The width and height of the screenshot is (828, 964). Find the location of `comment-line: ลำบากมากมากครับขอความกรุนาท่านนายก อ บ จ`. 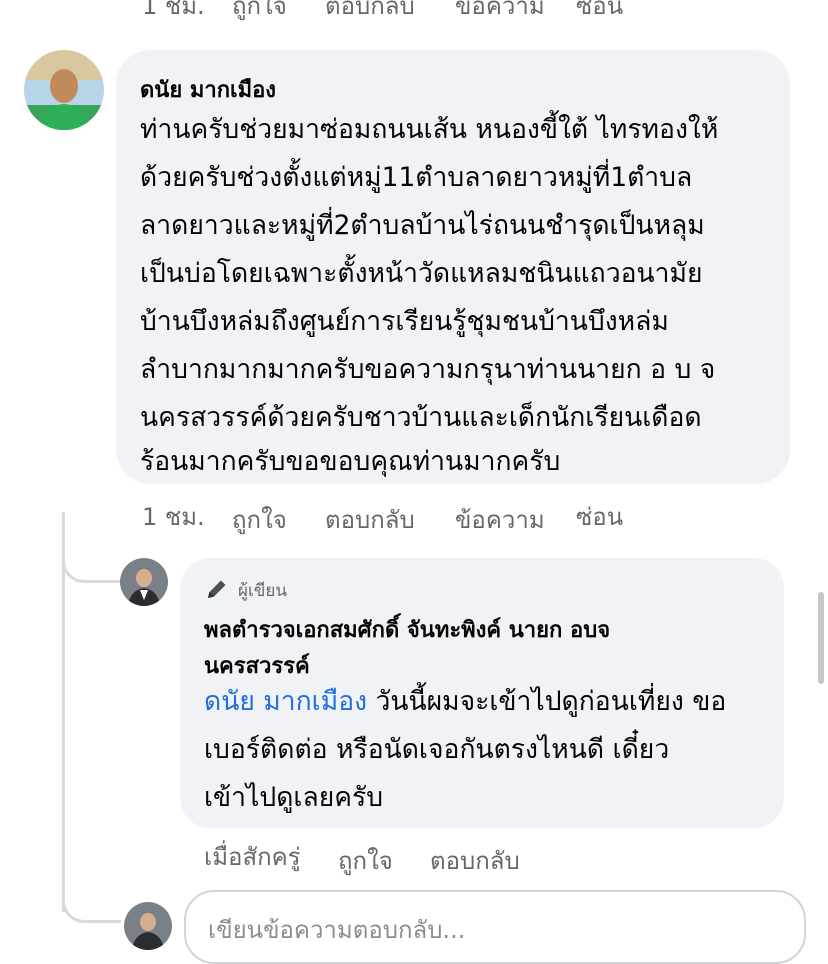

comment-line: ลำบากมากมากครับขอความกรุนาท่านนายก อ บ จ is located at coordinates (428, 369).